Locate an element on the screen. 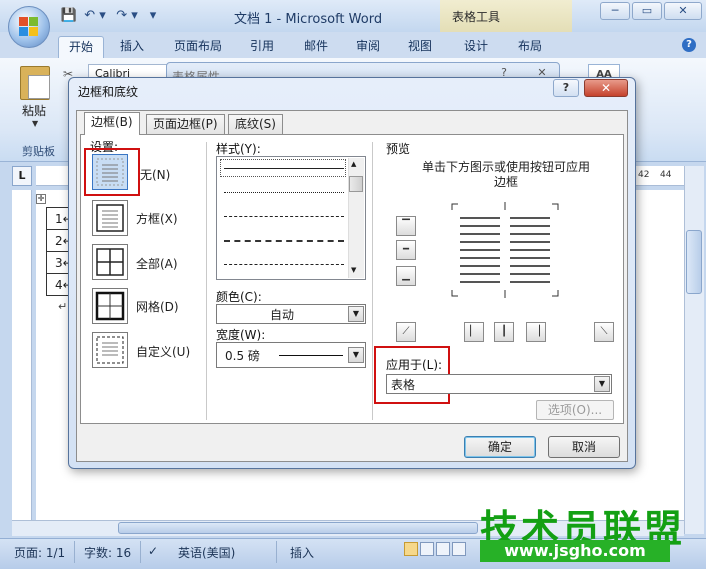 The image size is (706, 569). tab-mailings: 邮件 is located at coordinates (316, 47).